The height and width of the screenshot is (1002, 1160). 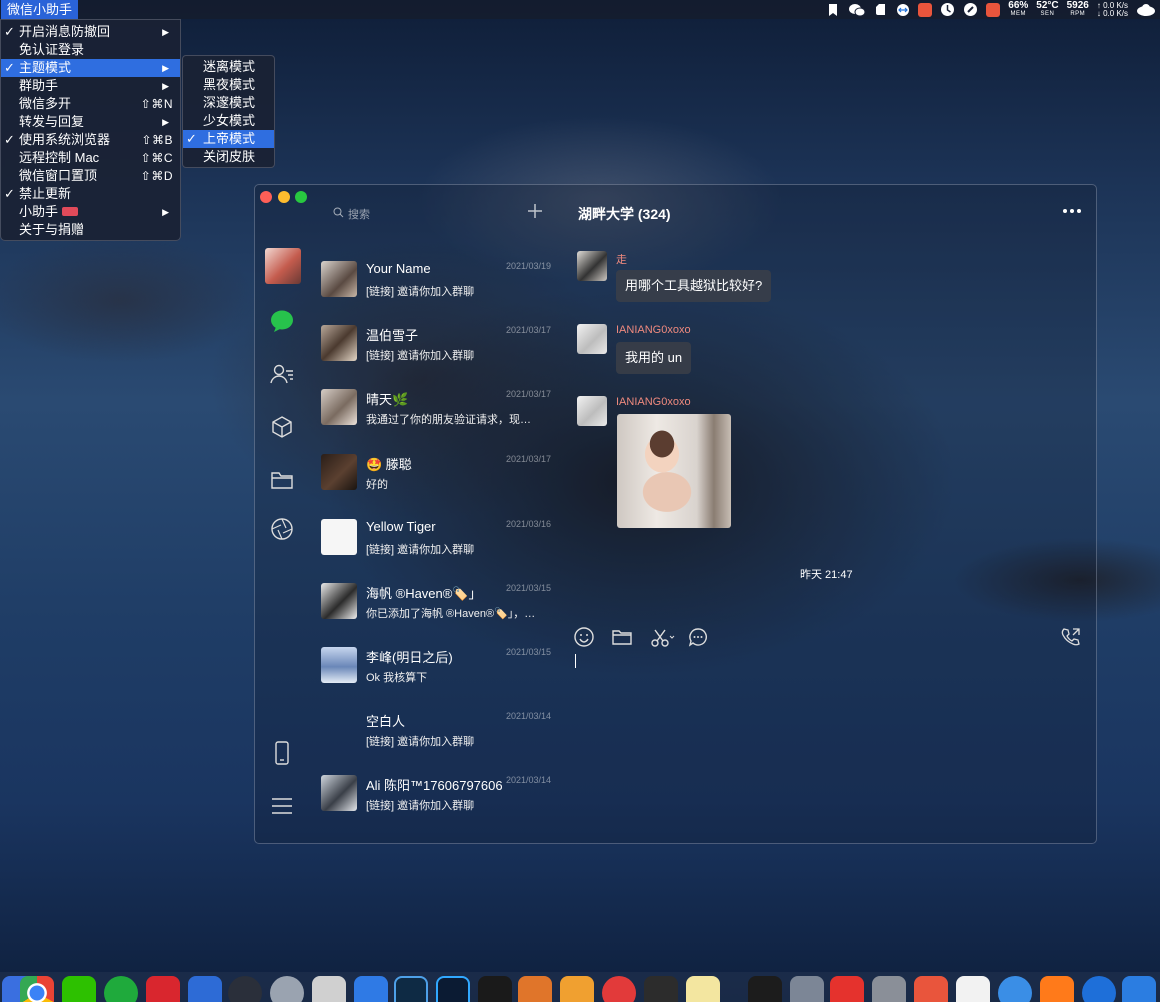 I want to click on menu-item-system-browser: ✓ 使用系统浏览器 ⇧⌘B, so click(x=90, y=140).